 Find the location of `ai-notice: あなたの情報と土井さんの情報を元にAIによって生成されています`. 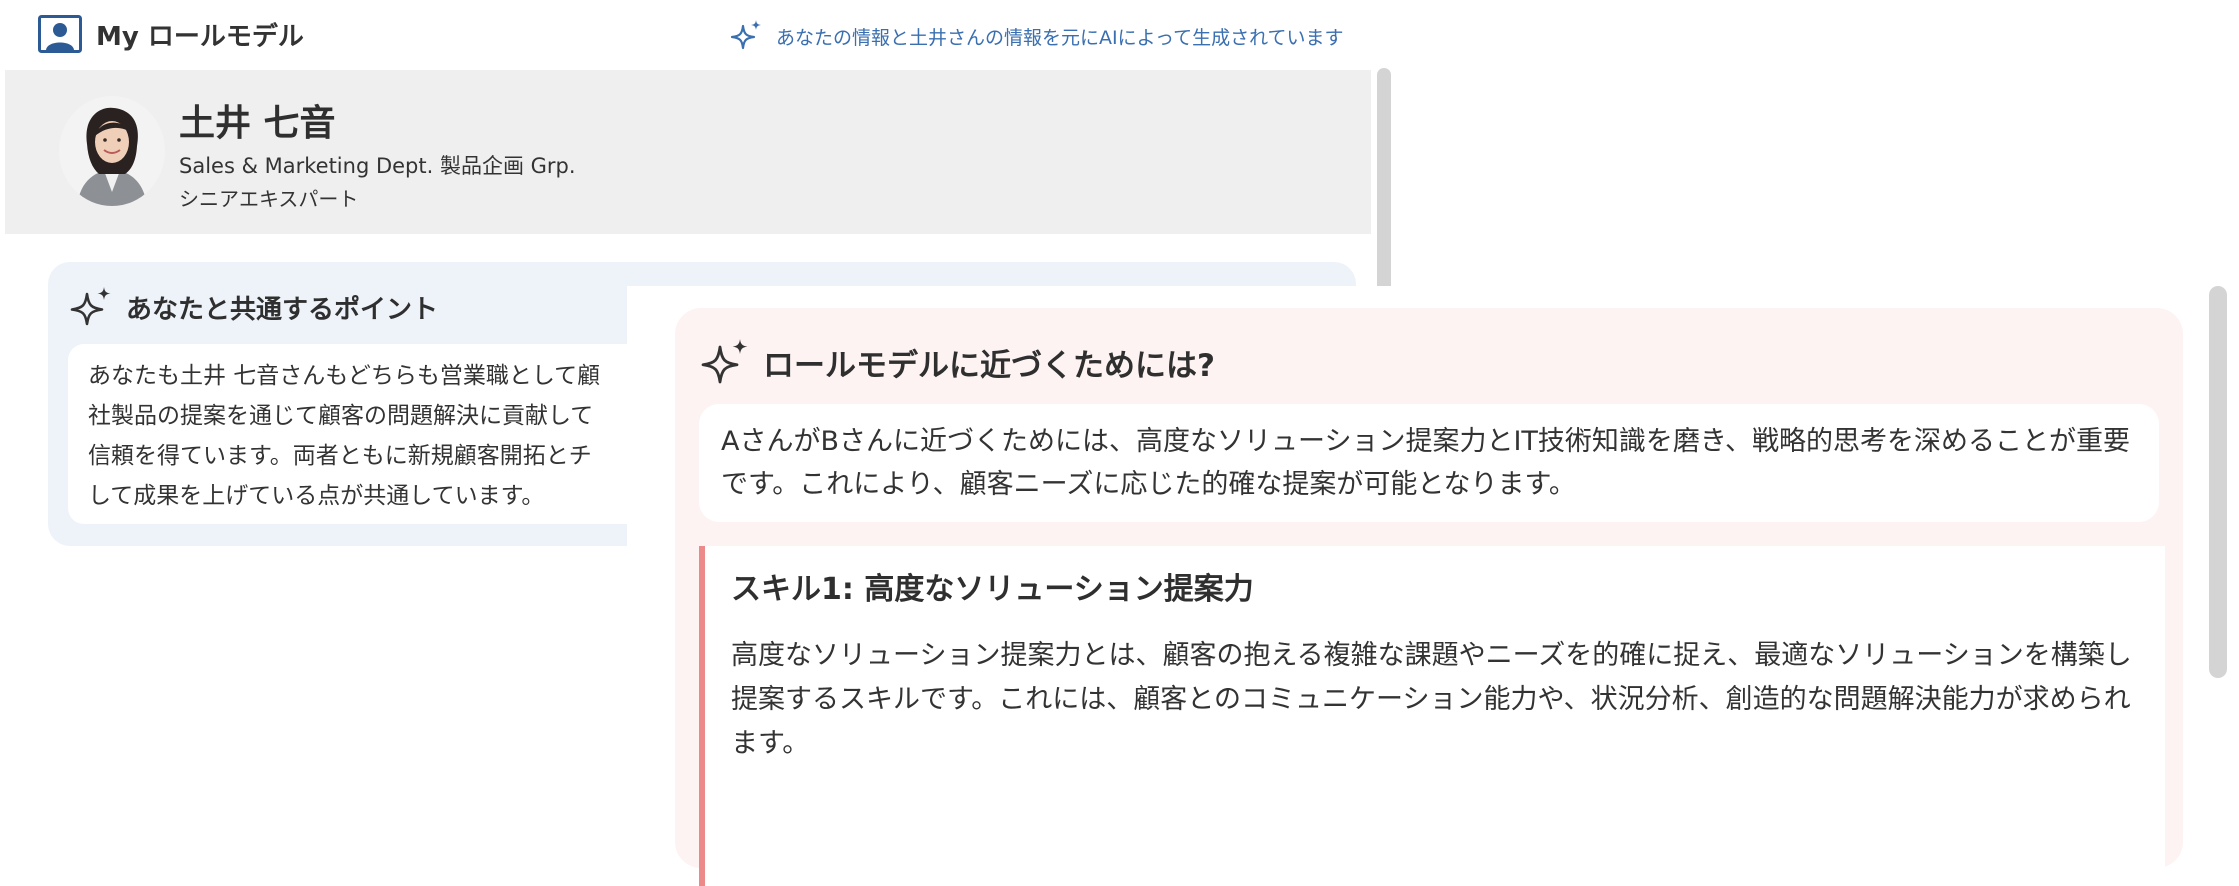

ai-notice: あなたの情報と土井さんの情報を元にAIによって生成されています is located at coordinates (1036, 36).